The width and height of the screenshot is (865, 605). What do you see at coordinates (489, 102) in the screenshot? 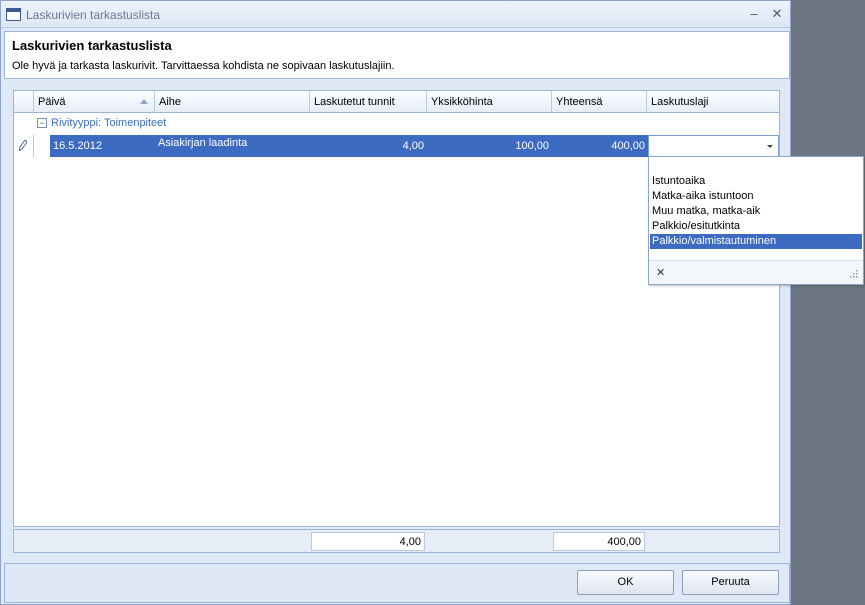
I see `column-header-unit-price: Yksikköhinta` at bounding box center [489, 102].